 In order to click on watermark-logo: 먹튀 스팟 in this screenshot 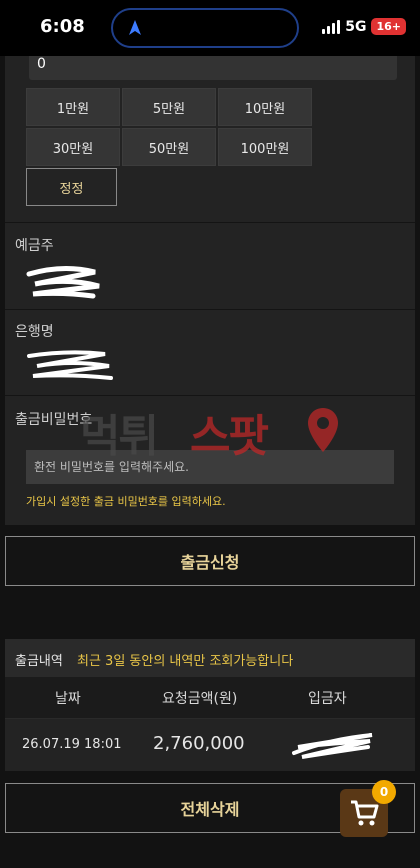, I will do `click(220, 431)`.